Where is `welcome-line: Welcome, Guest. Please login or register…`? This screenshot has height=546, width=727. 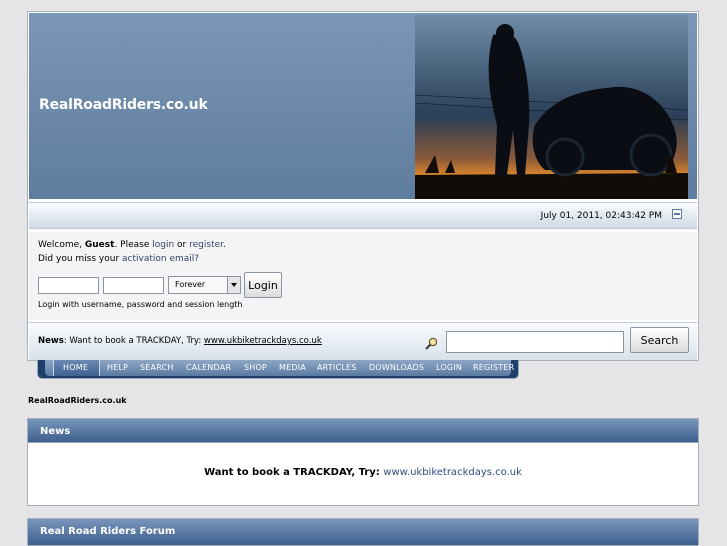 welcome-line: Welcome, Guest. Please login or register… is located at coordinates (132, 245).